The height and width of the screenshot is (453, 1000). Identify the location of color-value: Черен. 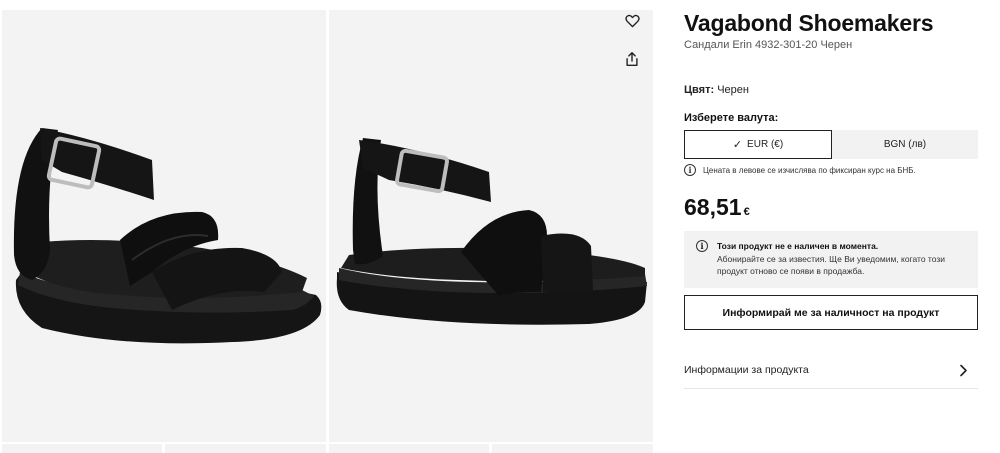
(733, 90).